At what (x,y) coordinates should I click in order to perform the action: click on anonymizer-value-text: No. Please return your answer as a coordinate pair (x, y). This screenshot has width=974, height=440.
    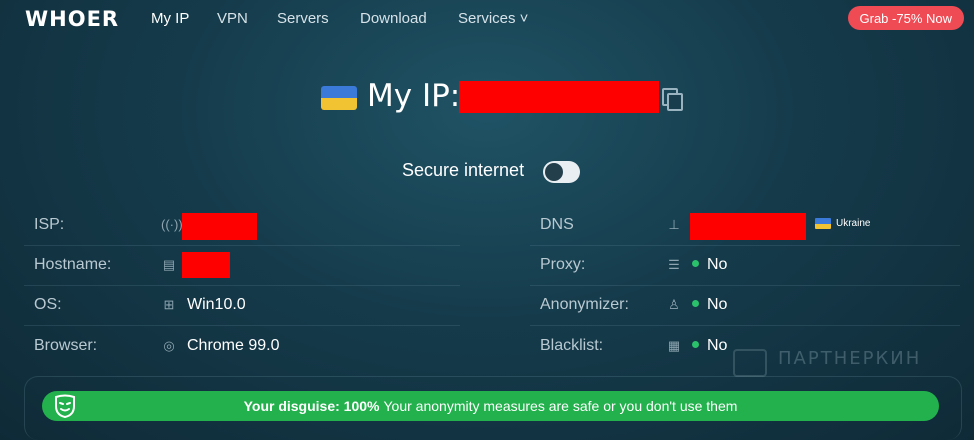
    Looking at the image, I should click on (717, 304).